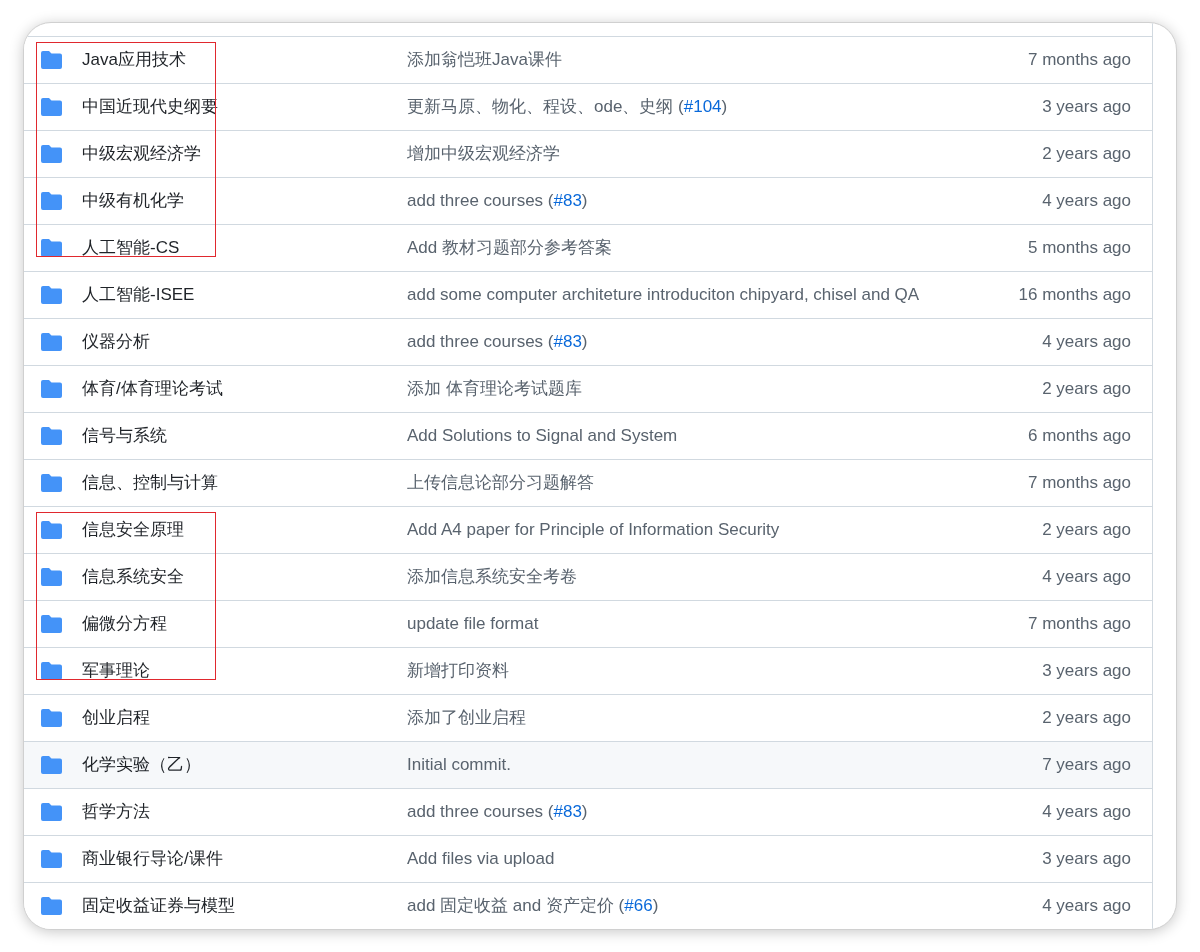 This screenshot has height=952, width=1200. What do you see at coordinates (638, 906) in the screenshot?
I see `pull-request-link: #66` at bounding box center [638, 906].